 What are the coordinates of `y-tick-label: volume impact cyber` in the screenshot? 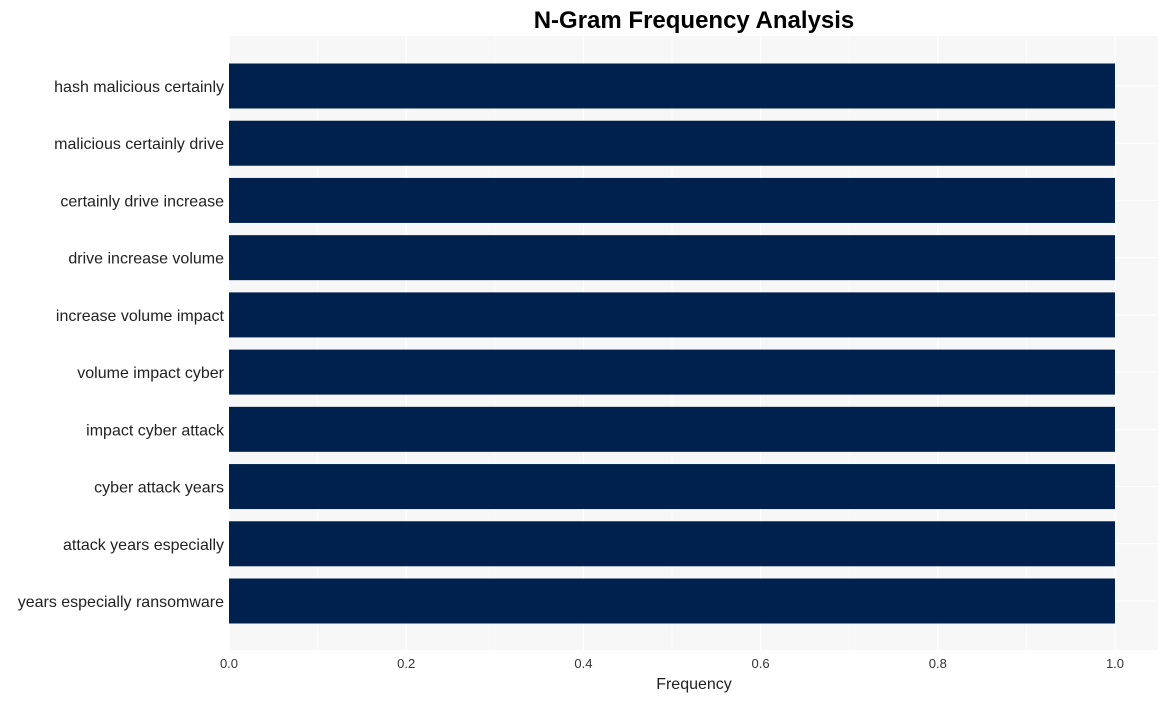 It's located at (150, 373).